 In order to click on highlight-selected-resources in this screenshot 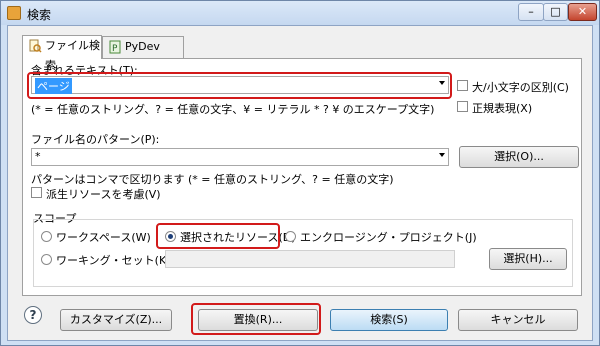, I will do `click(218, 236)`.